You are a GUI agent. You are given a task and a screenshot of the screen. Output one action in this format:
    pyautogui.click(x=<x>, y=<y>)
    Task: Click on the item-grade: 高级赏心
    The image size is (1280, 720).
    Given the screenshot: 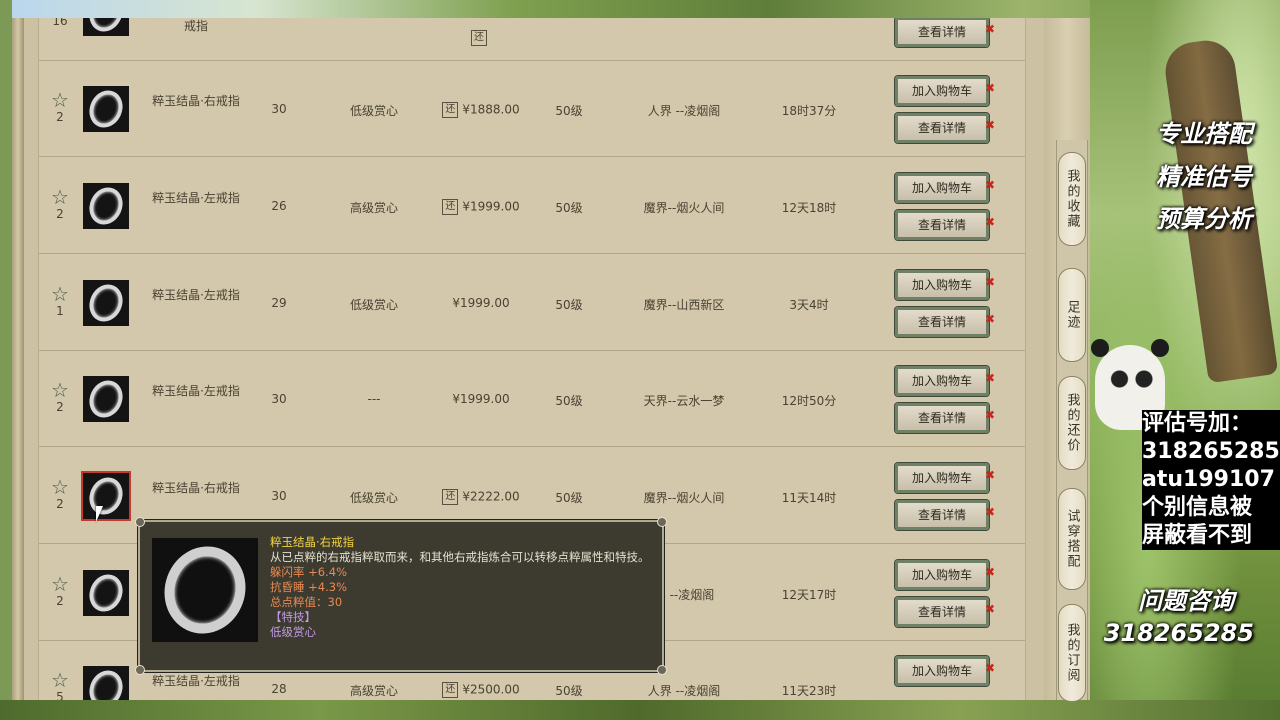 What is the action you would take?
    pyautogui.click(x=373, y=208)
    